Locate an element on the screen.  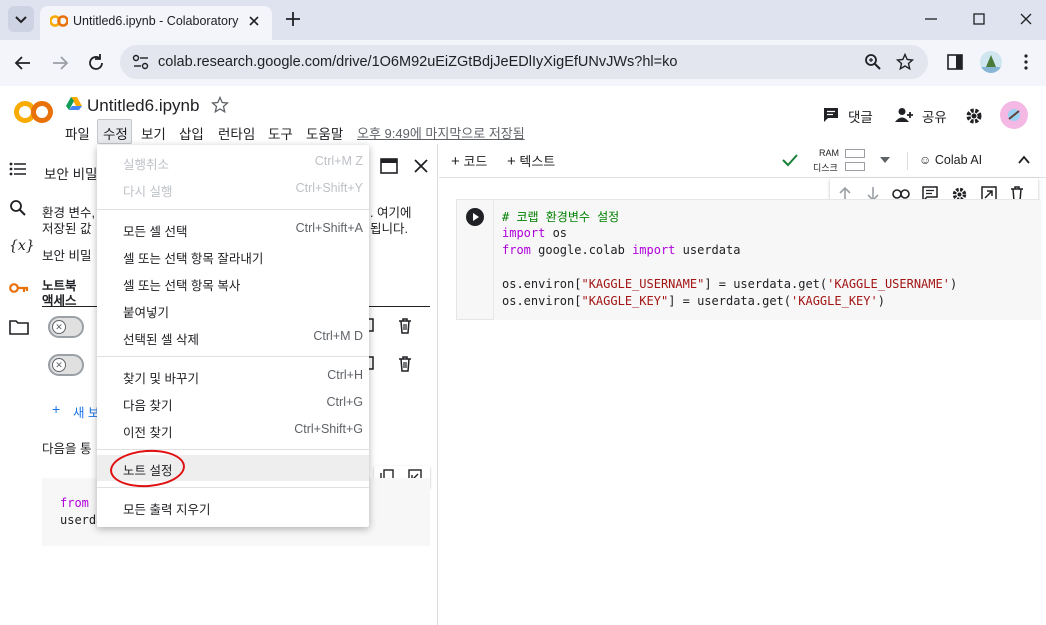
back-icon is located at coordinates (23, 63).